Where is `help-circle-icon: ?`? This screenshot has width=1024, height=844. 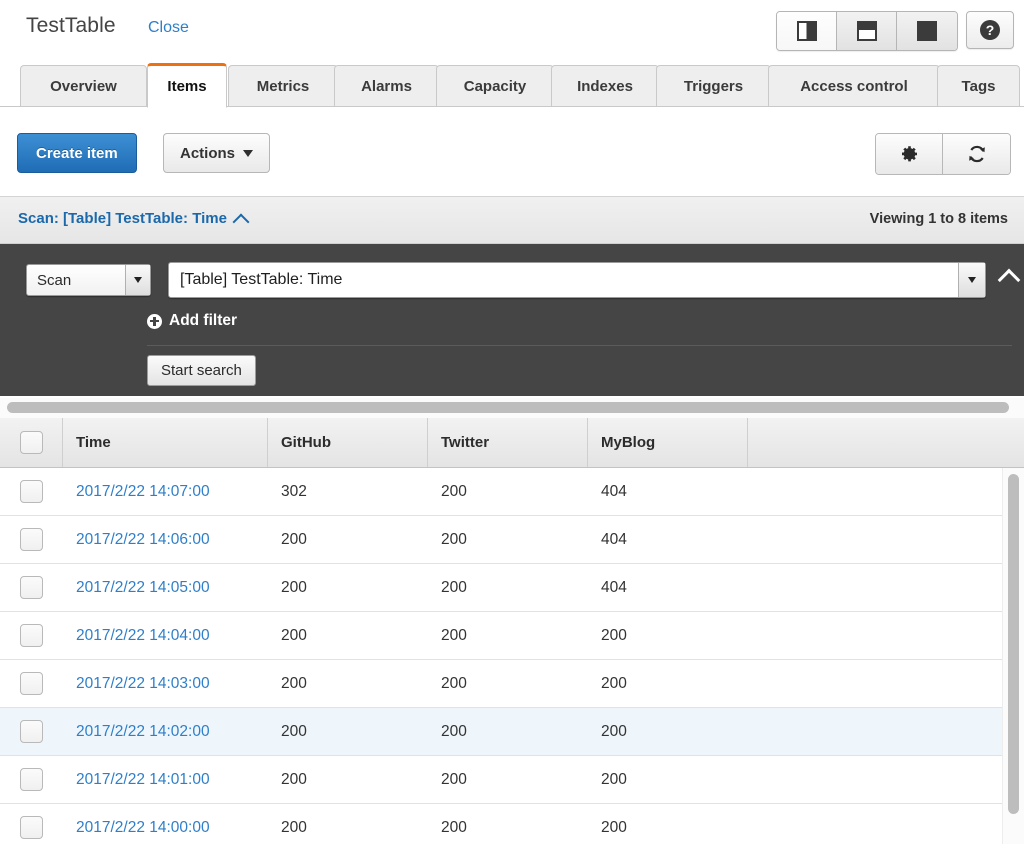
help-circle-icon: ? is located at coordinates (990, 30).